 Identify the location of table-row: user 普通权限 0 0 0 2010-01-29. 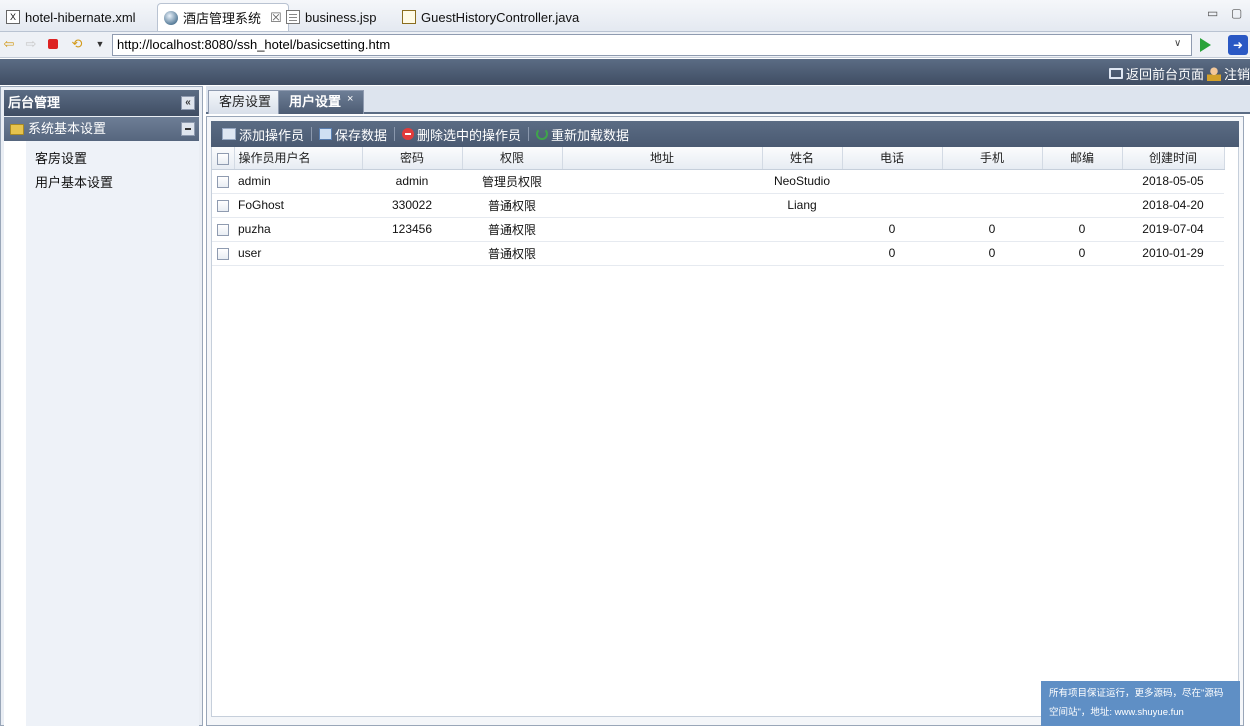
(718, 253).